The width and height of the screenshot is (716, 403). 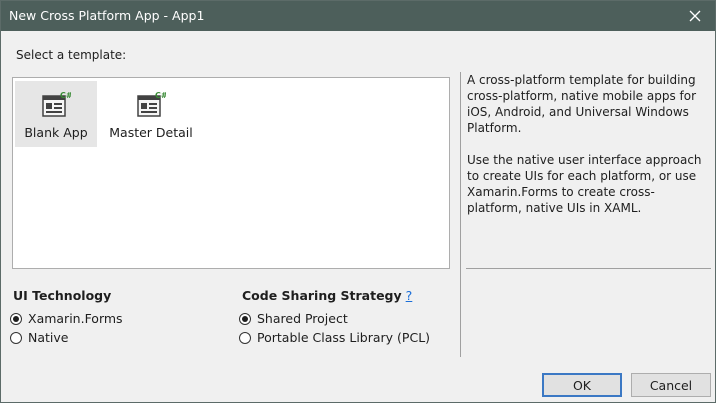 I want to click on code-sharing-title-text: Code Sharing Strategy, so click(x=322, y=295).